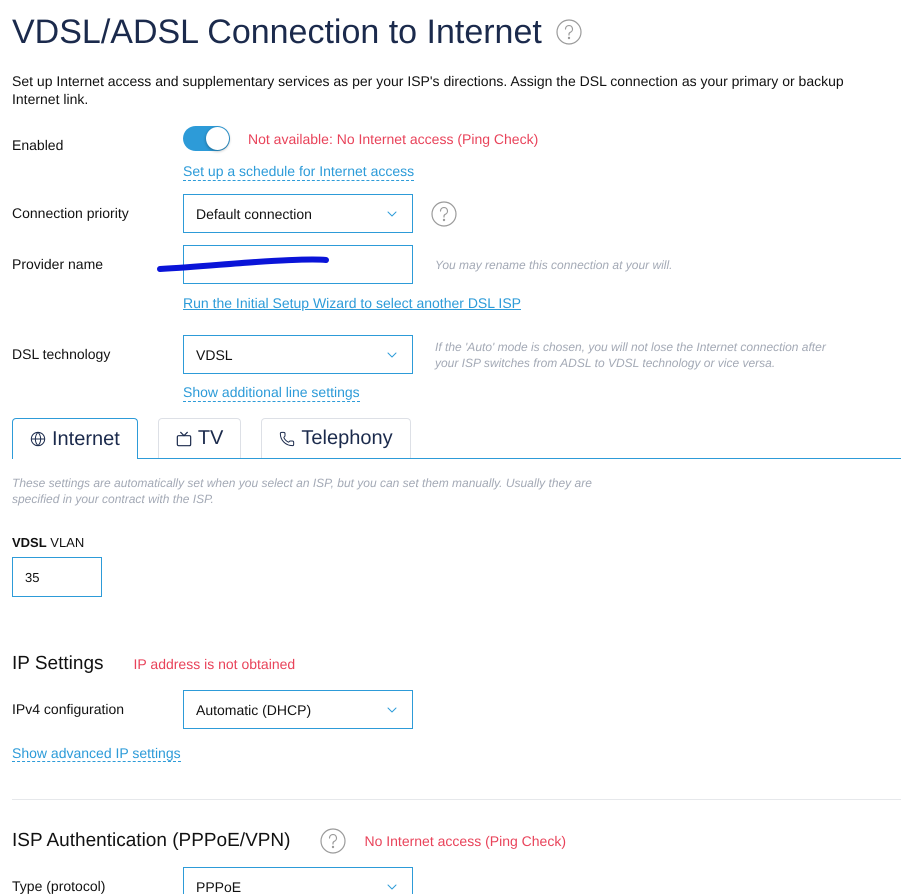 This screenshot has width=913, height=894. What do you see at coordinates (215, 664) in the screenshot?
I see `status-message: IP address is not obtained` at bounding box center [215, 664].